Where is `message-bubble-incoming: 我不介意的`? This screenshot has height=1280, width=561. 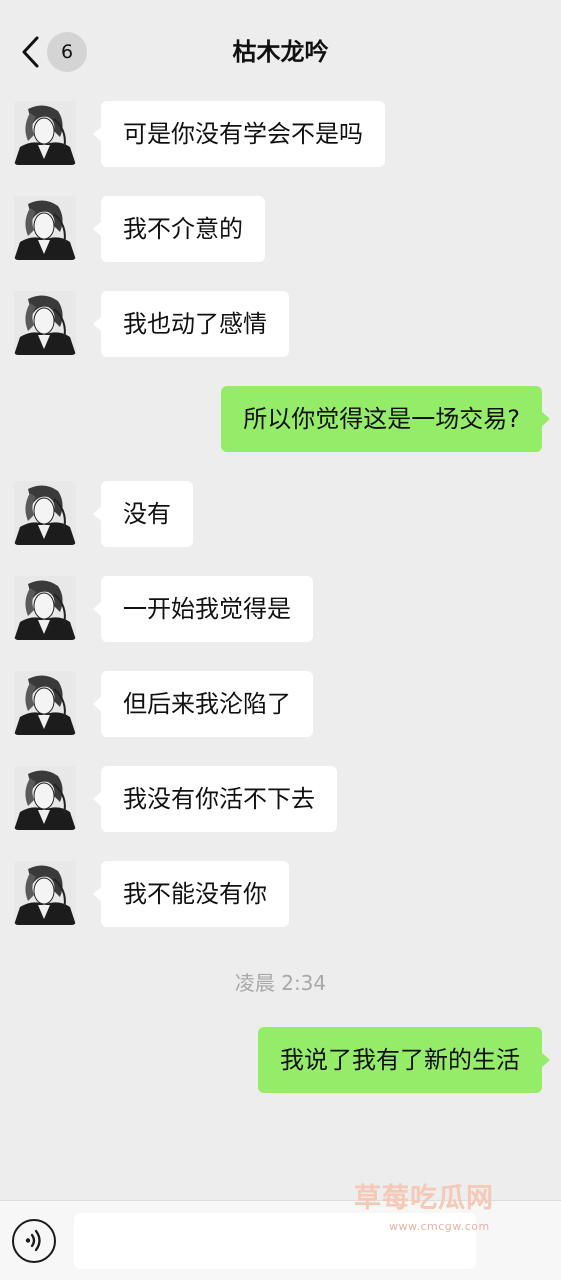 message-bubble-incoming: 我不介意的 is located at coordinates (179, 229).